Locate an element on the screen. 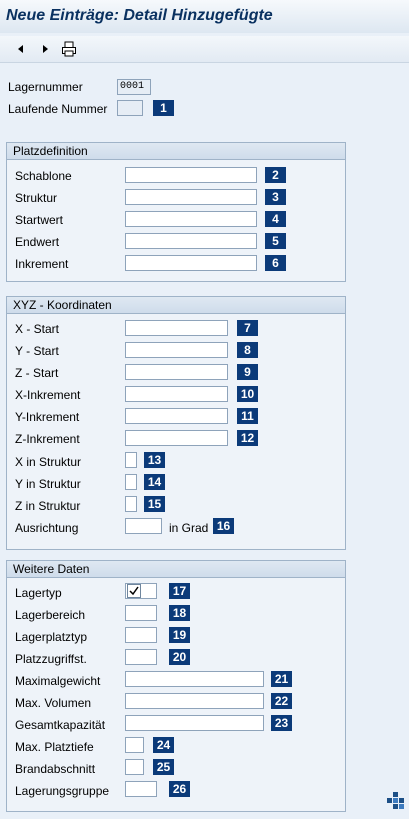 The width and height of the screenshot is (409, 819). max-volumen-label: Max. Volumen is located at coordinates (53, 703).